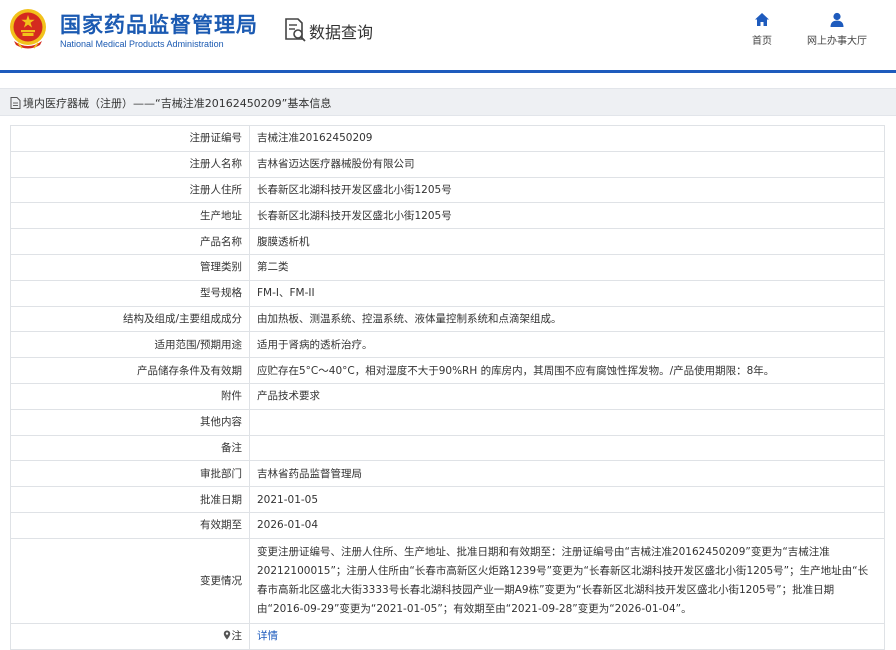 The width and height of the screenshot is (896, 650). What do you see at coordinates (130, 370) in the screenshot?
I see `storage-validity-label: 产品储存条件及有效期` at bounding box center [130, 370].